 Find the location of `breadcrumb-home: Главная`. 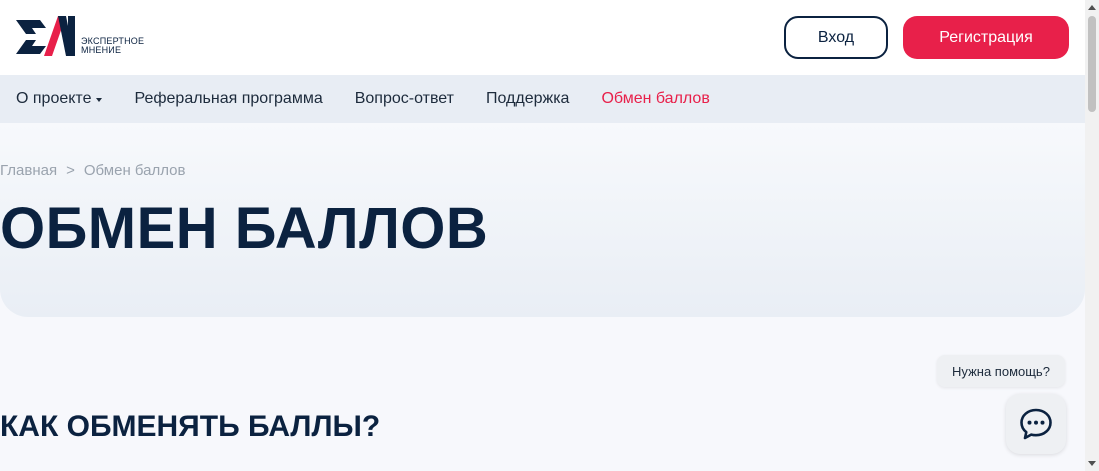

breadcrumb-home: Главная is located at coordinates (28, 170).